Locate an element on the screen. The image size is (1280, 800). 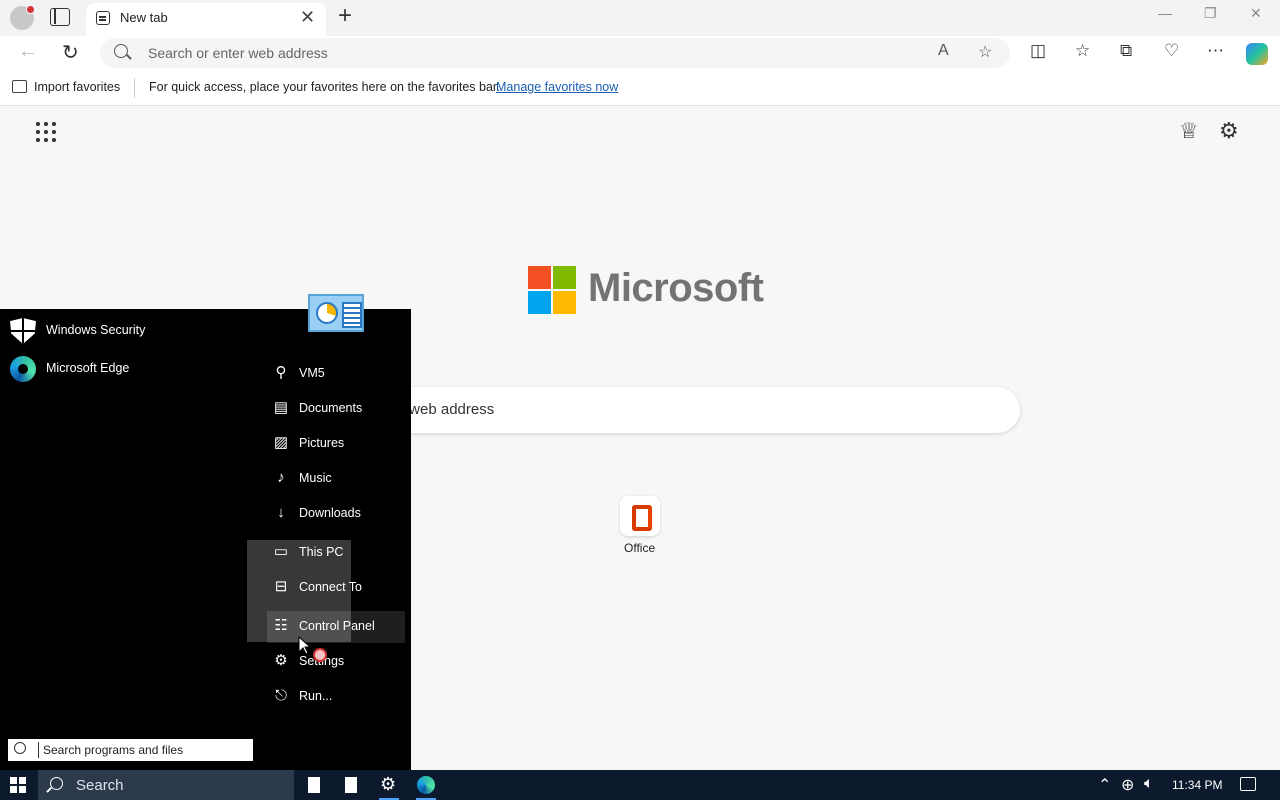
start-place-this-pc: ▭ This PC is located at coordinates (336, 552).